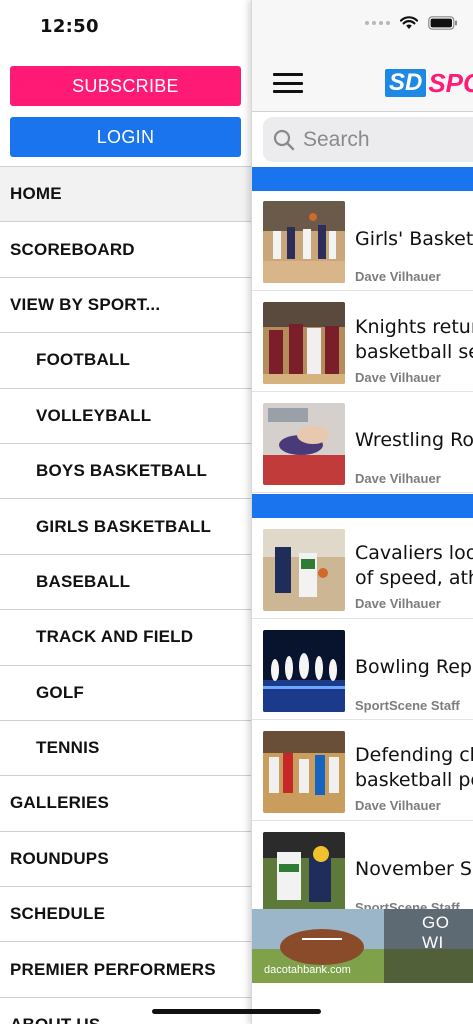  I want to click on search-field: Search, so click(368, 139).